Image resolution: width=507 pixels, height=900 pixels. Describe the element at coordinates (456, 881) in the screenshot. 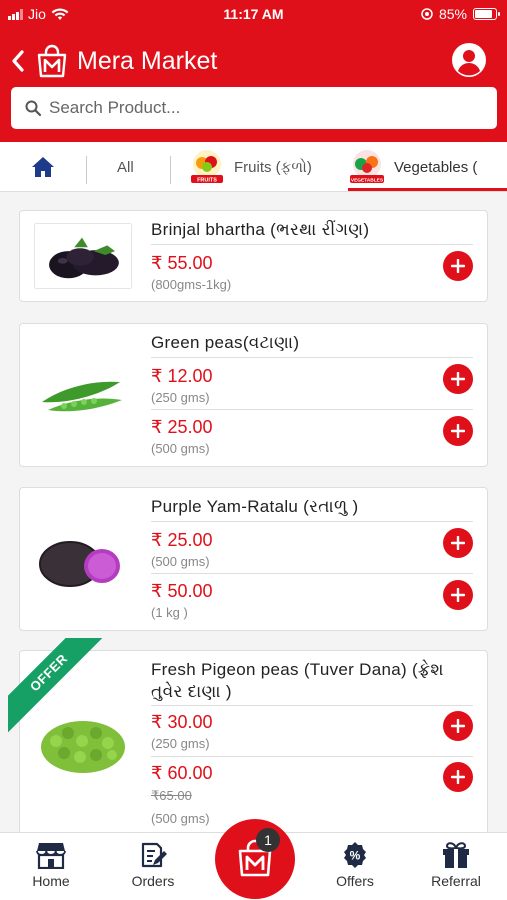

I see `nav-referral-label: Referral` at that location.